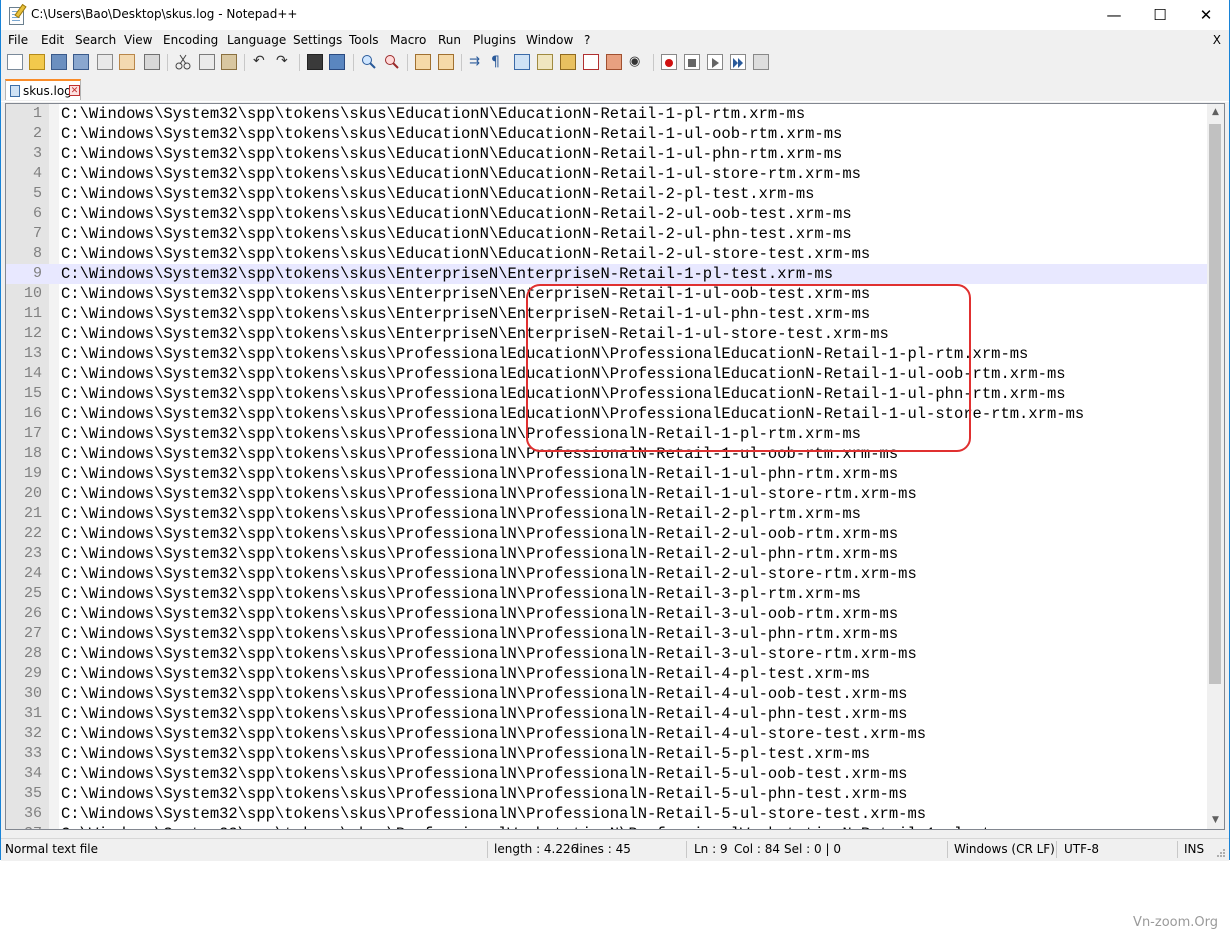 This screenshot has width=1230, height=938. I want to click on record-macro-icon, so click(669, 62).